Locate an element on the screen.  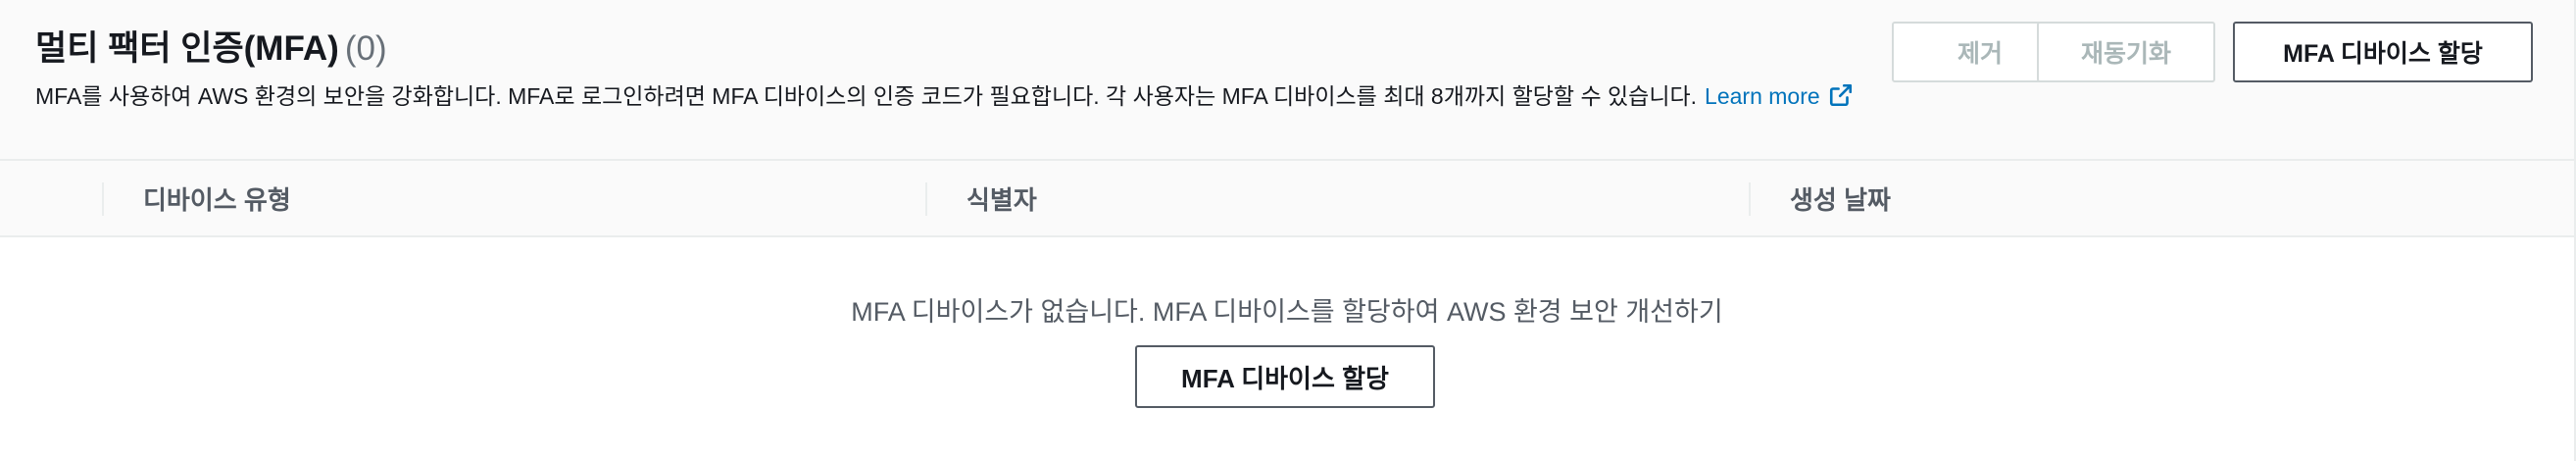
empty-state-assign-button: MFA 디바이스 할당 is located at coordinates (1285, 376).